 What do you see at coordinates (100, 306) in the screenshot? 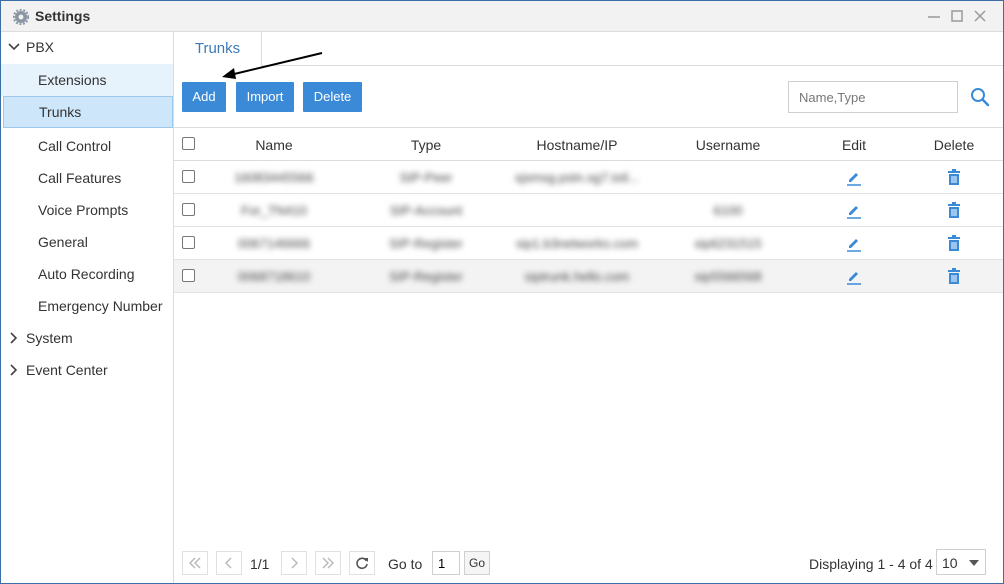
I see `sidebar-item-label: Emergency Number` at bounding box center [100, 306].